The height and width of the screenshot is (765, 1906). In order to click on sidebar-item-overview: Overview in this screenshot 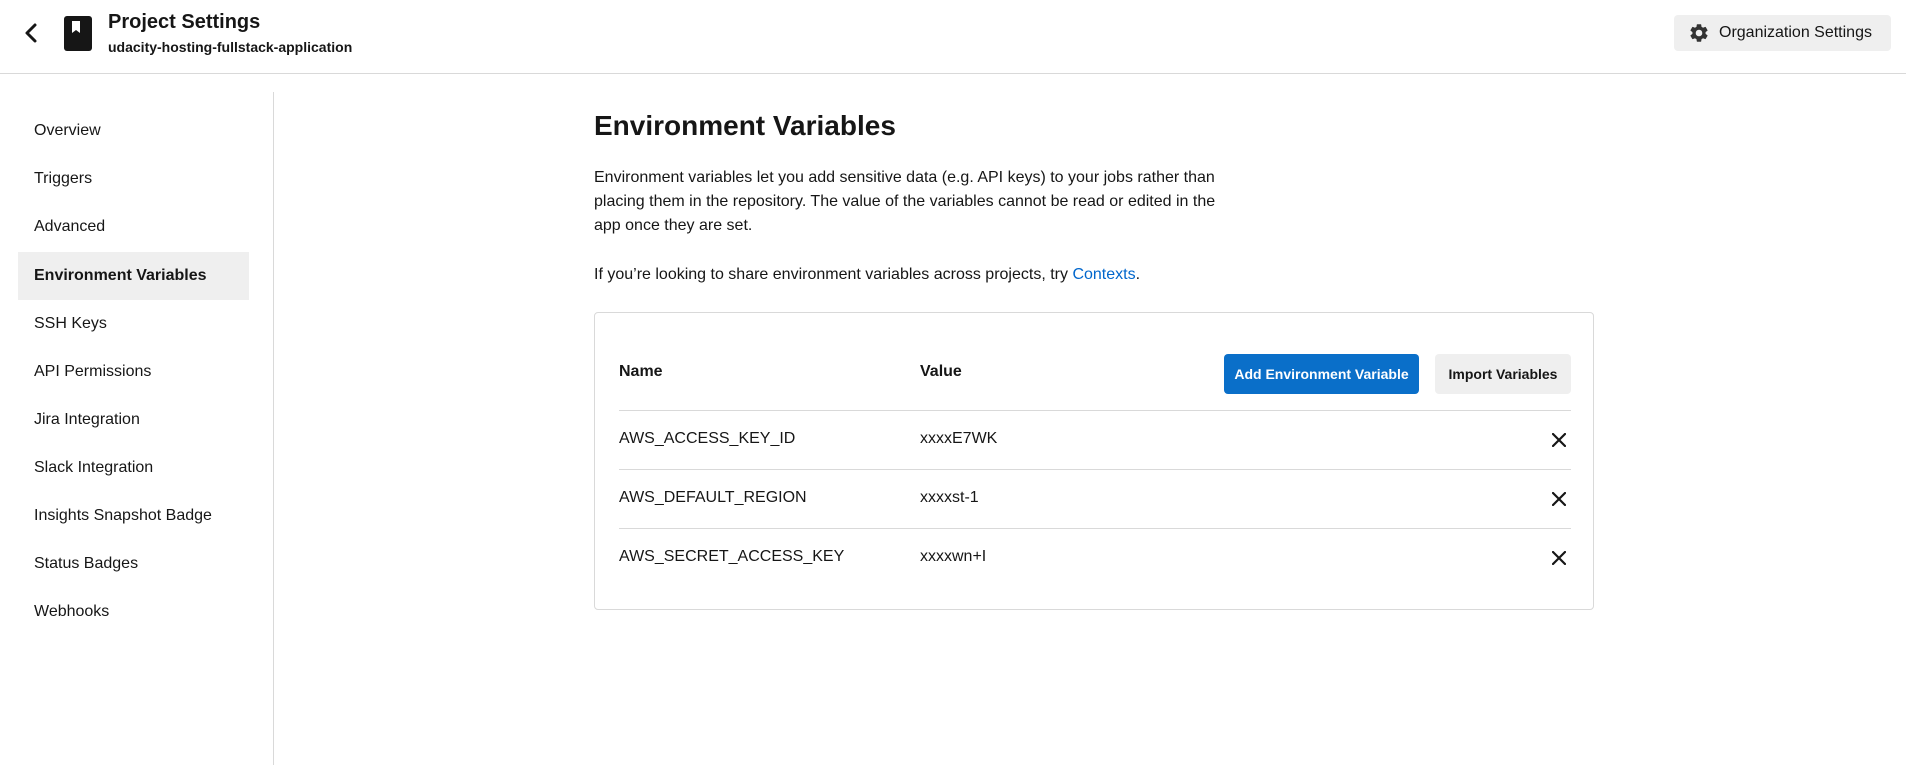, I will do `click(133, 131)`.